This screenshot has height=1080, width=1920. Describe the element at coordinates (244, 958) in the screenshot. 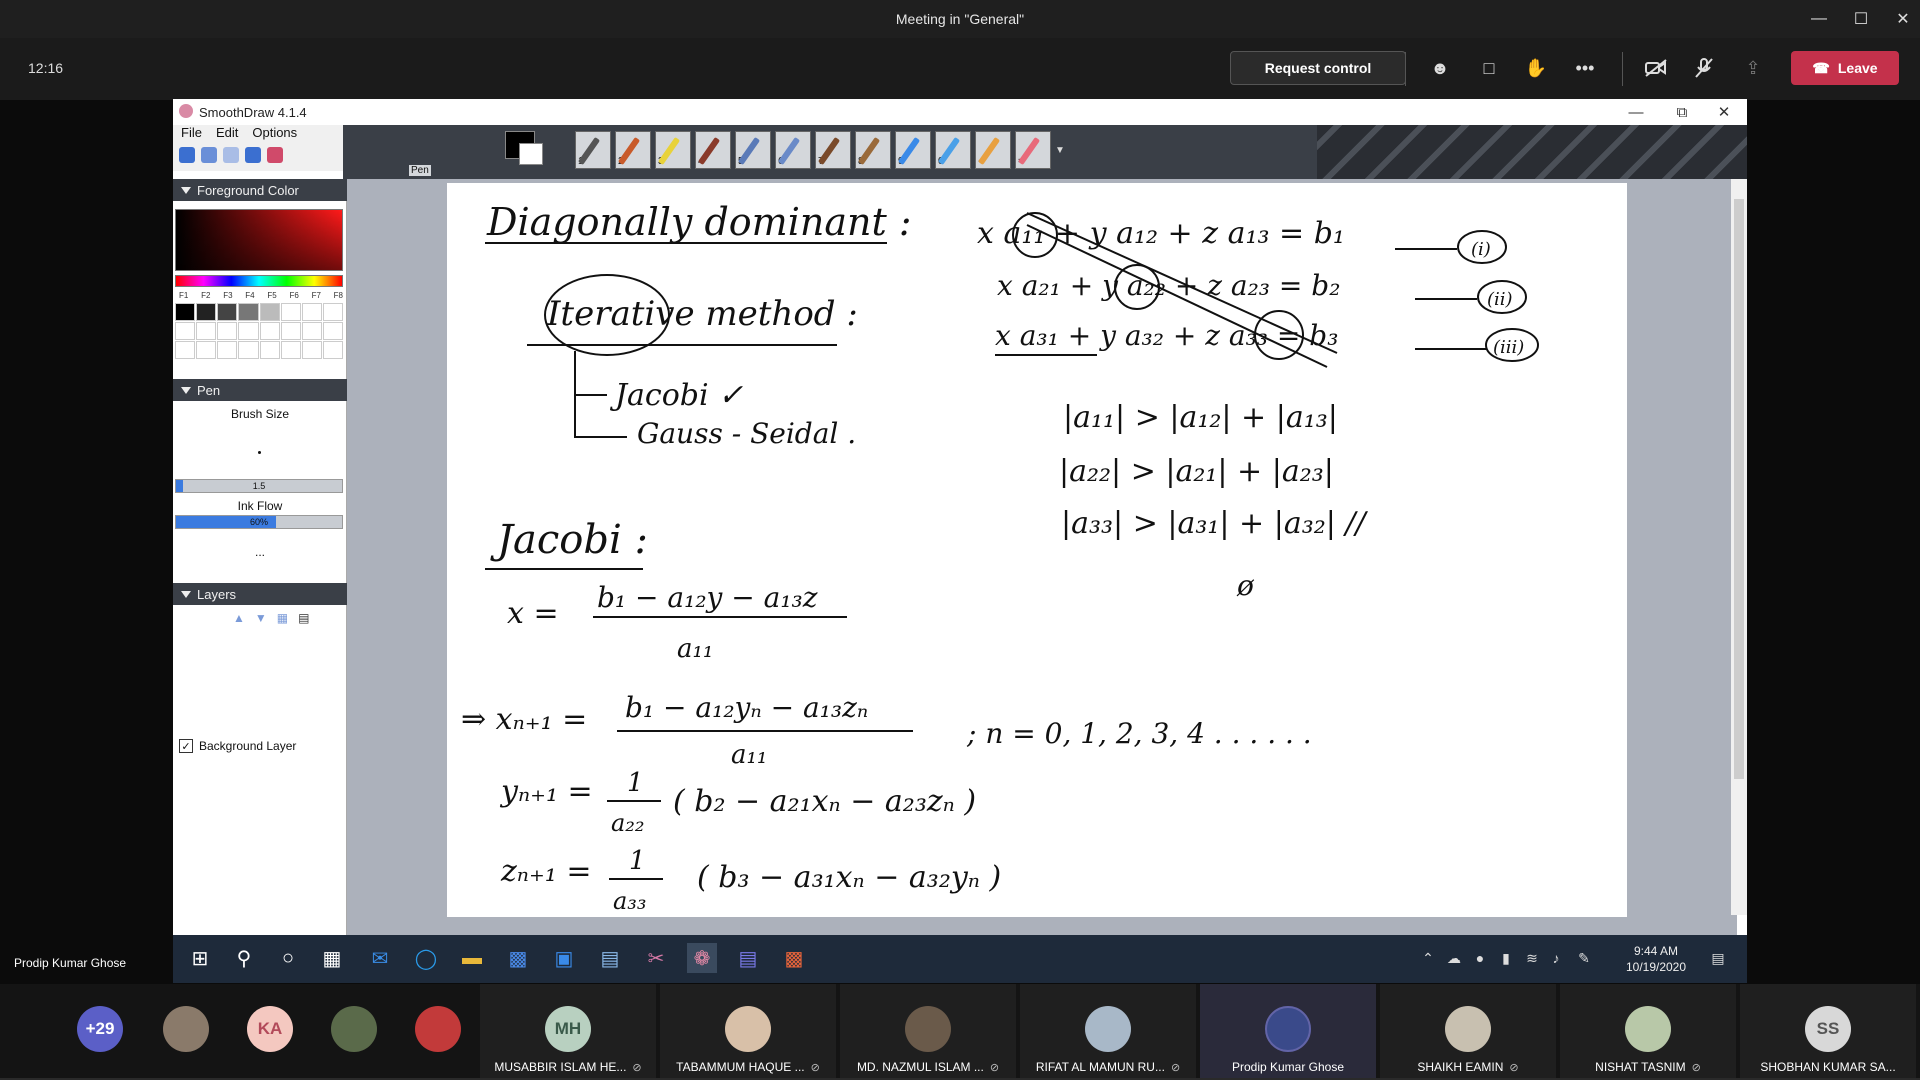

I see `search-icon: ⚲` at that location.